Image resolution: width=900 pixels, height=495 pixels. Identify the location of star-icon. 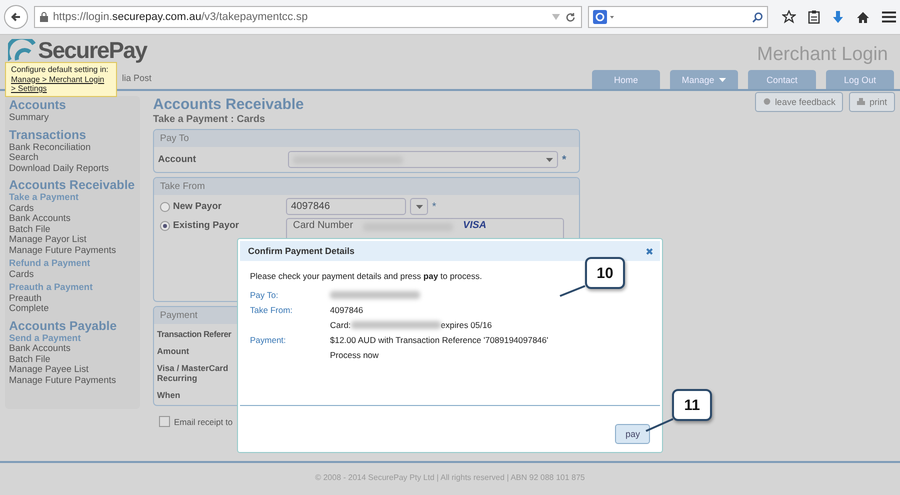
(789, 17).